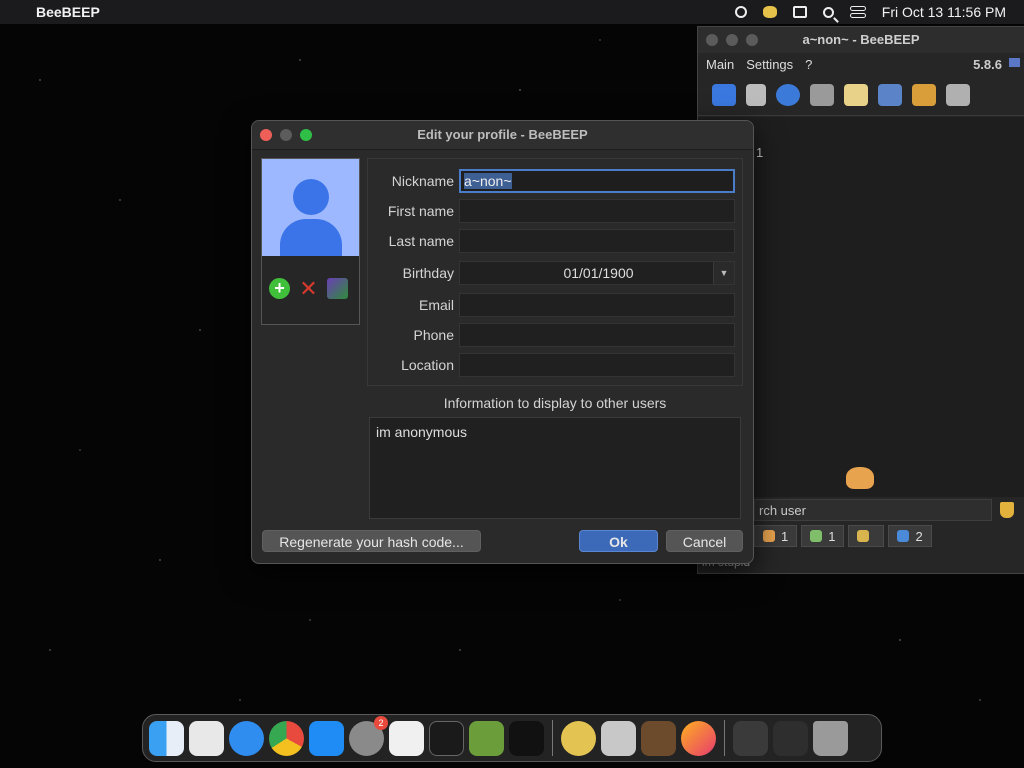 The image size is (1024, 768). I want to click on terminal-icon, so click(446, 738).